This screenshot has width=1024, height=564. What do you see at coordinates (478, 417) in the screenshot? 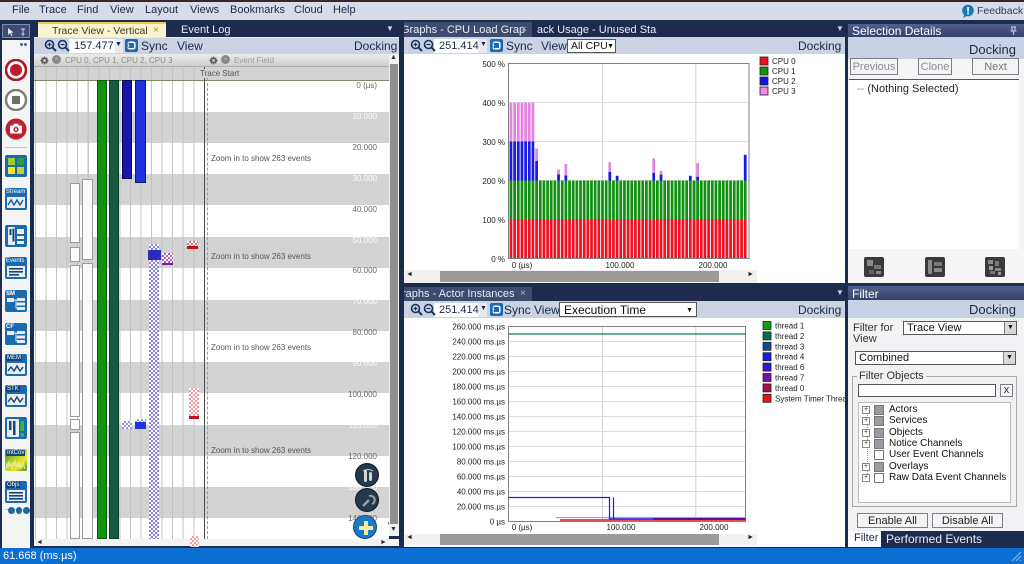
I see `svg-text: 140.000 ms.µs` at bounding box center [478, 417].